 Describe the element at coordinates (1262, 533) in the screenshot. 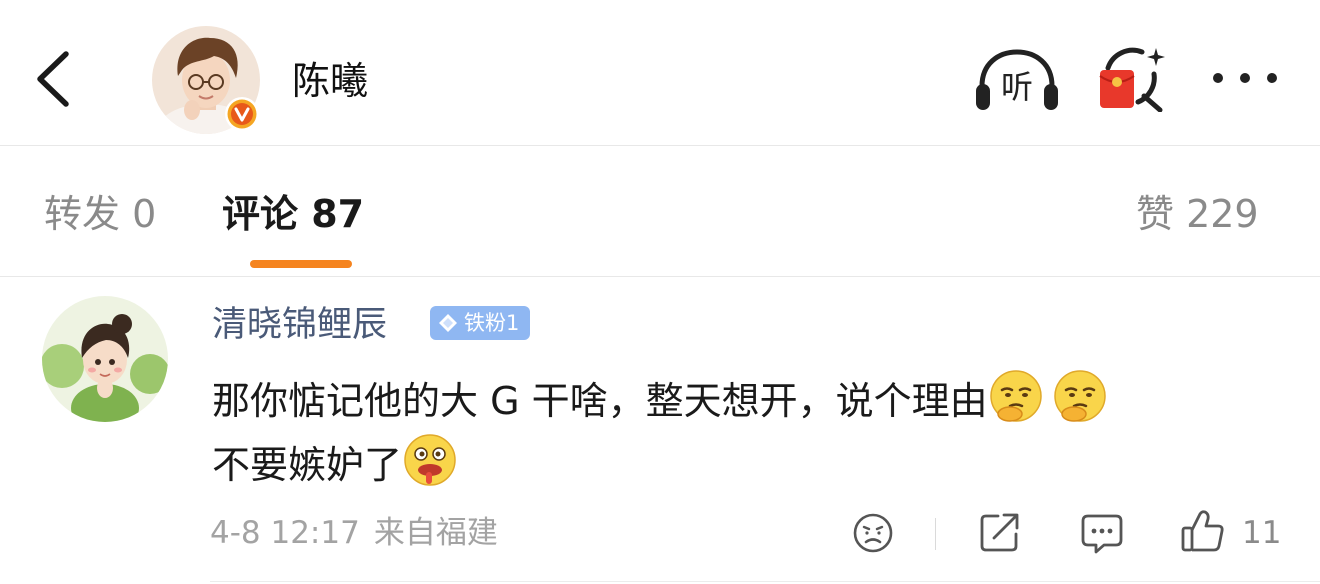

I see `like-count: 11` at that location.